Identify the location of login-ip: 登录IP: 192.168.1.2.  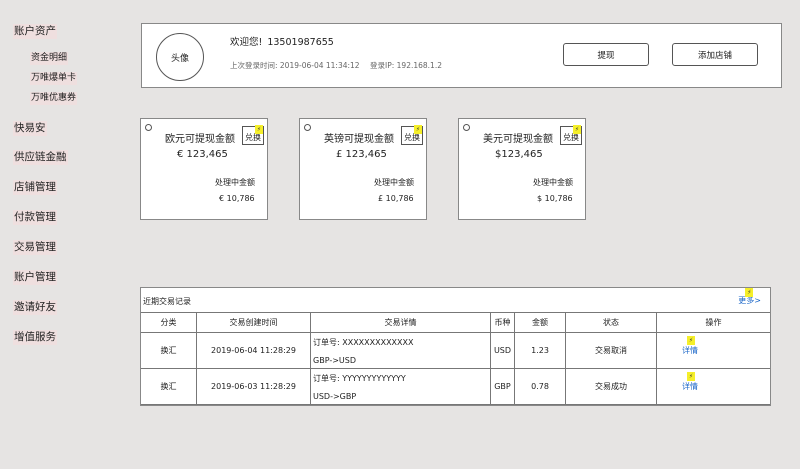
(406, 65).